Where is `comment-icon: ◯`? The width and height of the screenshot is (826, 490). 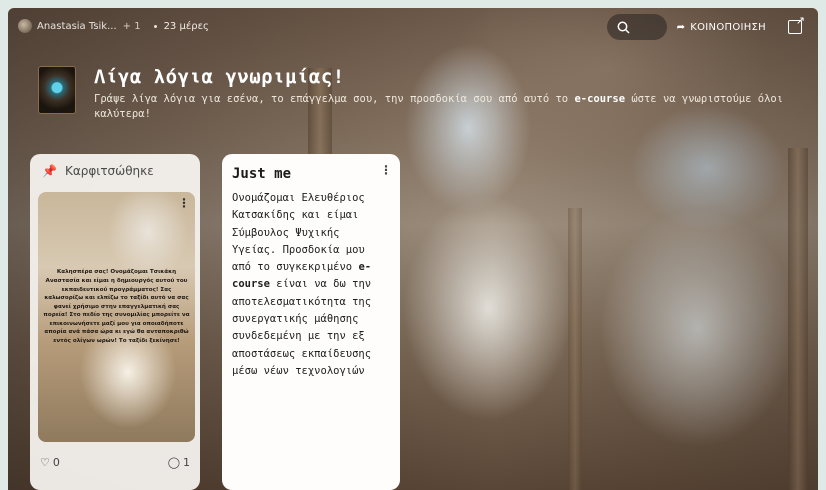
comment-icon: ◯ is located at coordinates (173, 462).